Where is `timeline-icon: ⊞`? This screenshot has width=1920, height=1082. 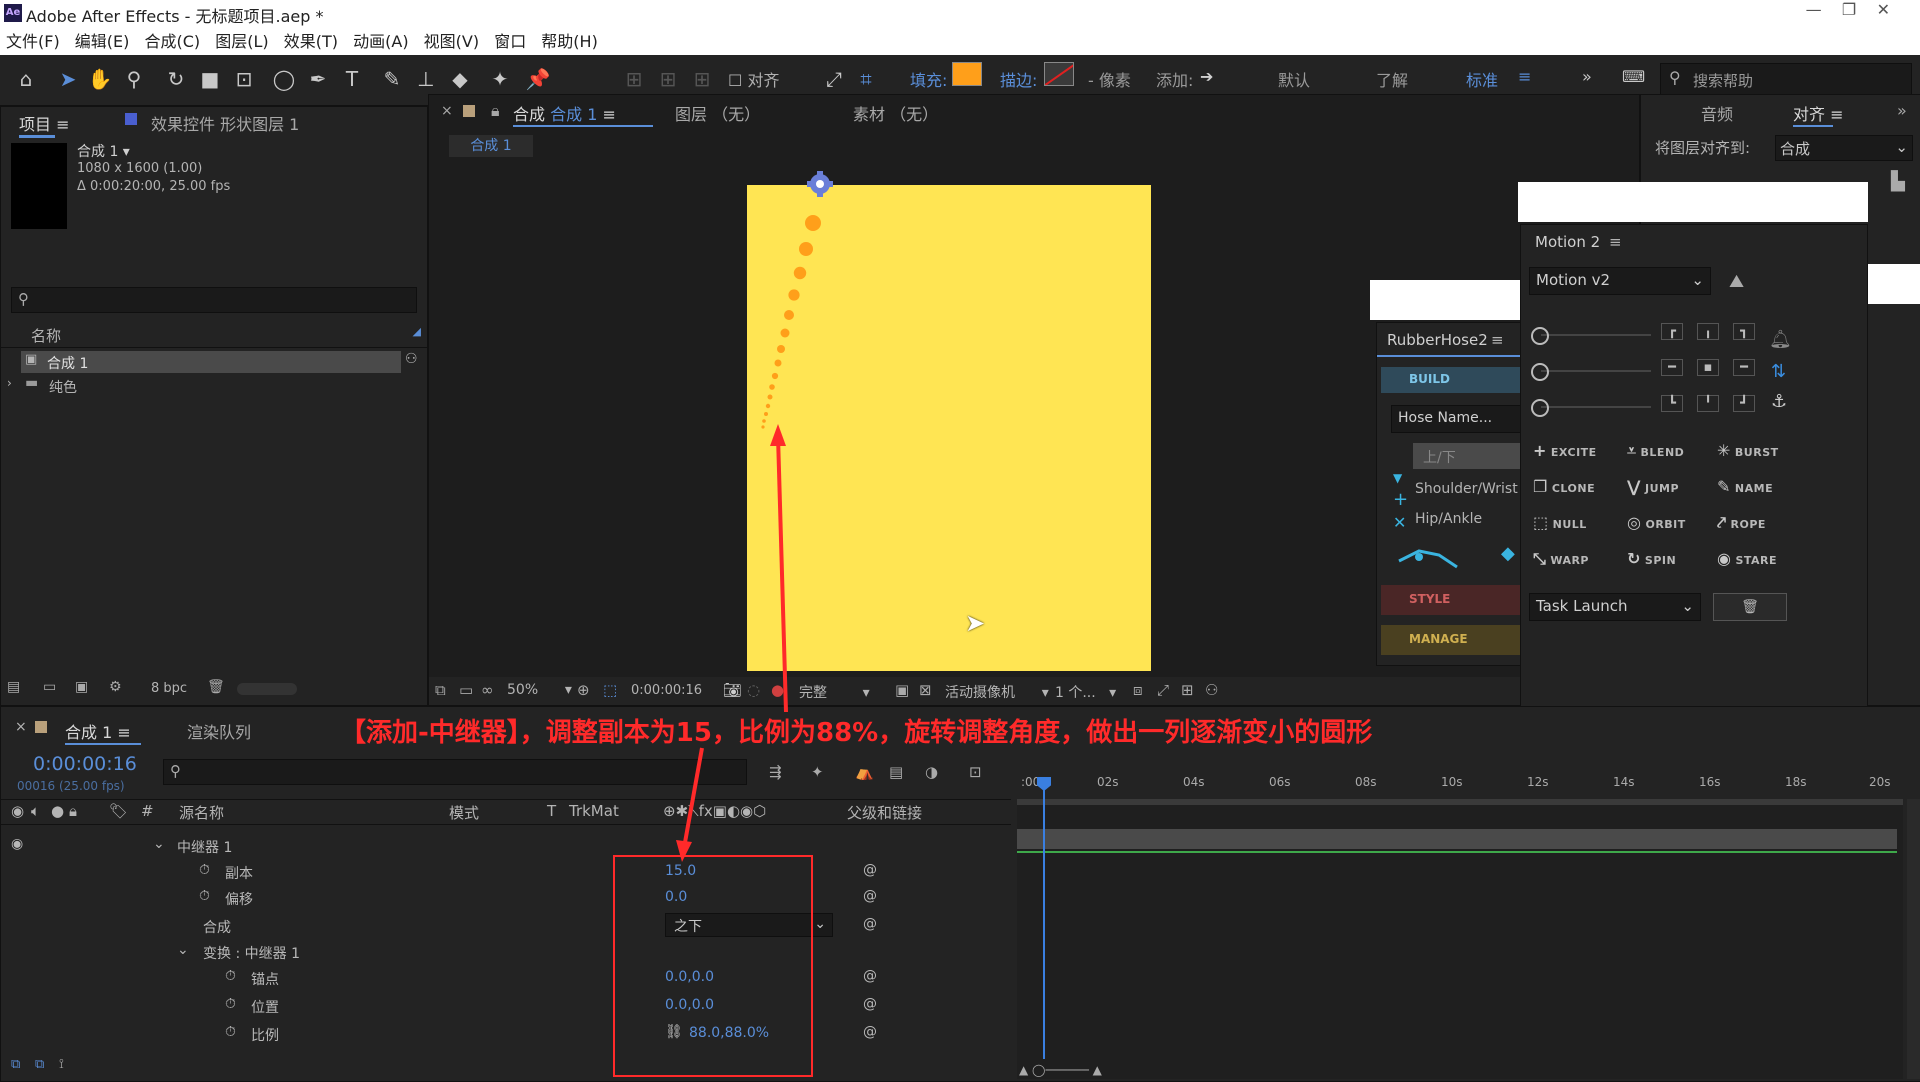
timeline-icon: ⊞ is located at coordinates (1187, 690).